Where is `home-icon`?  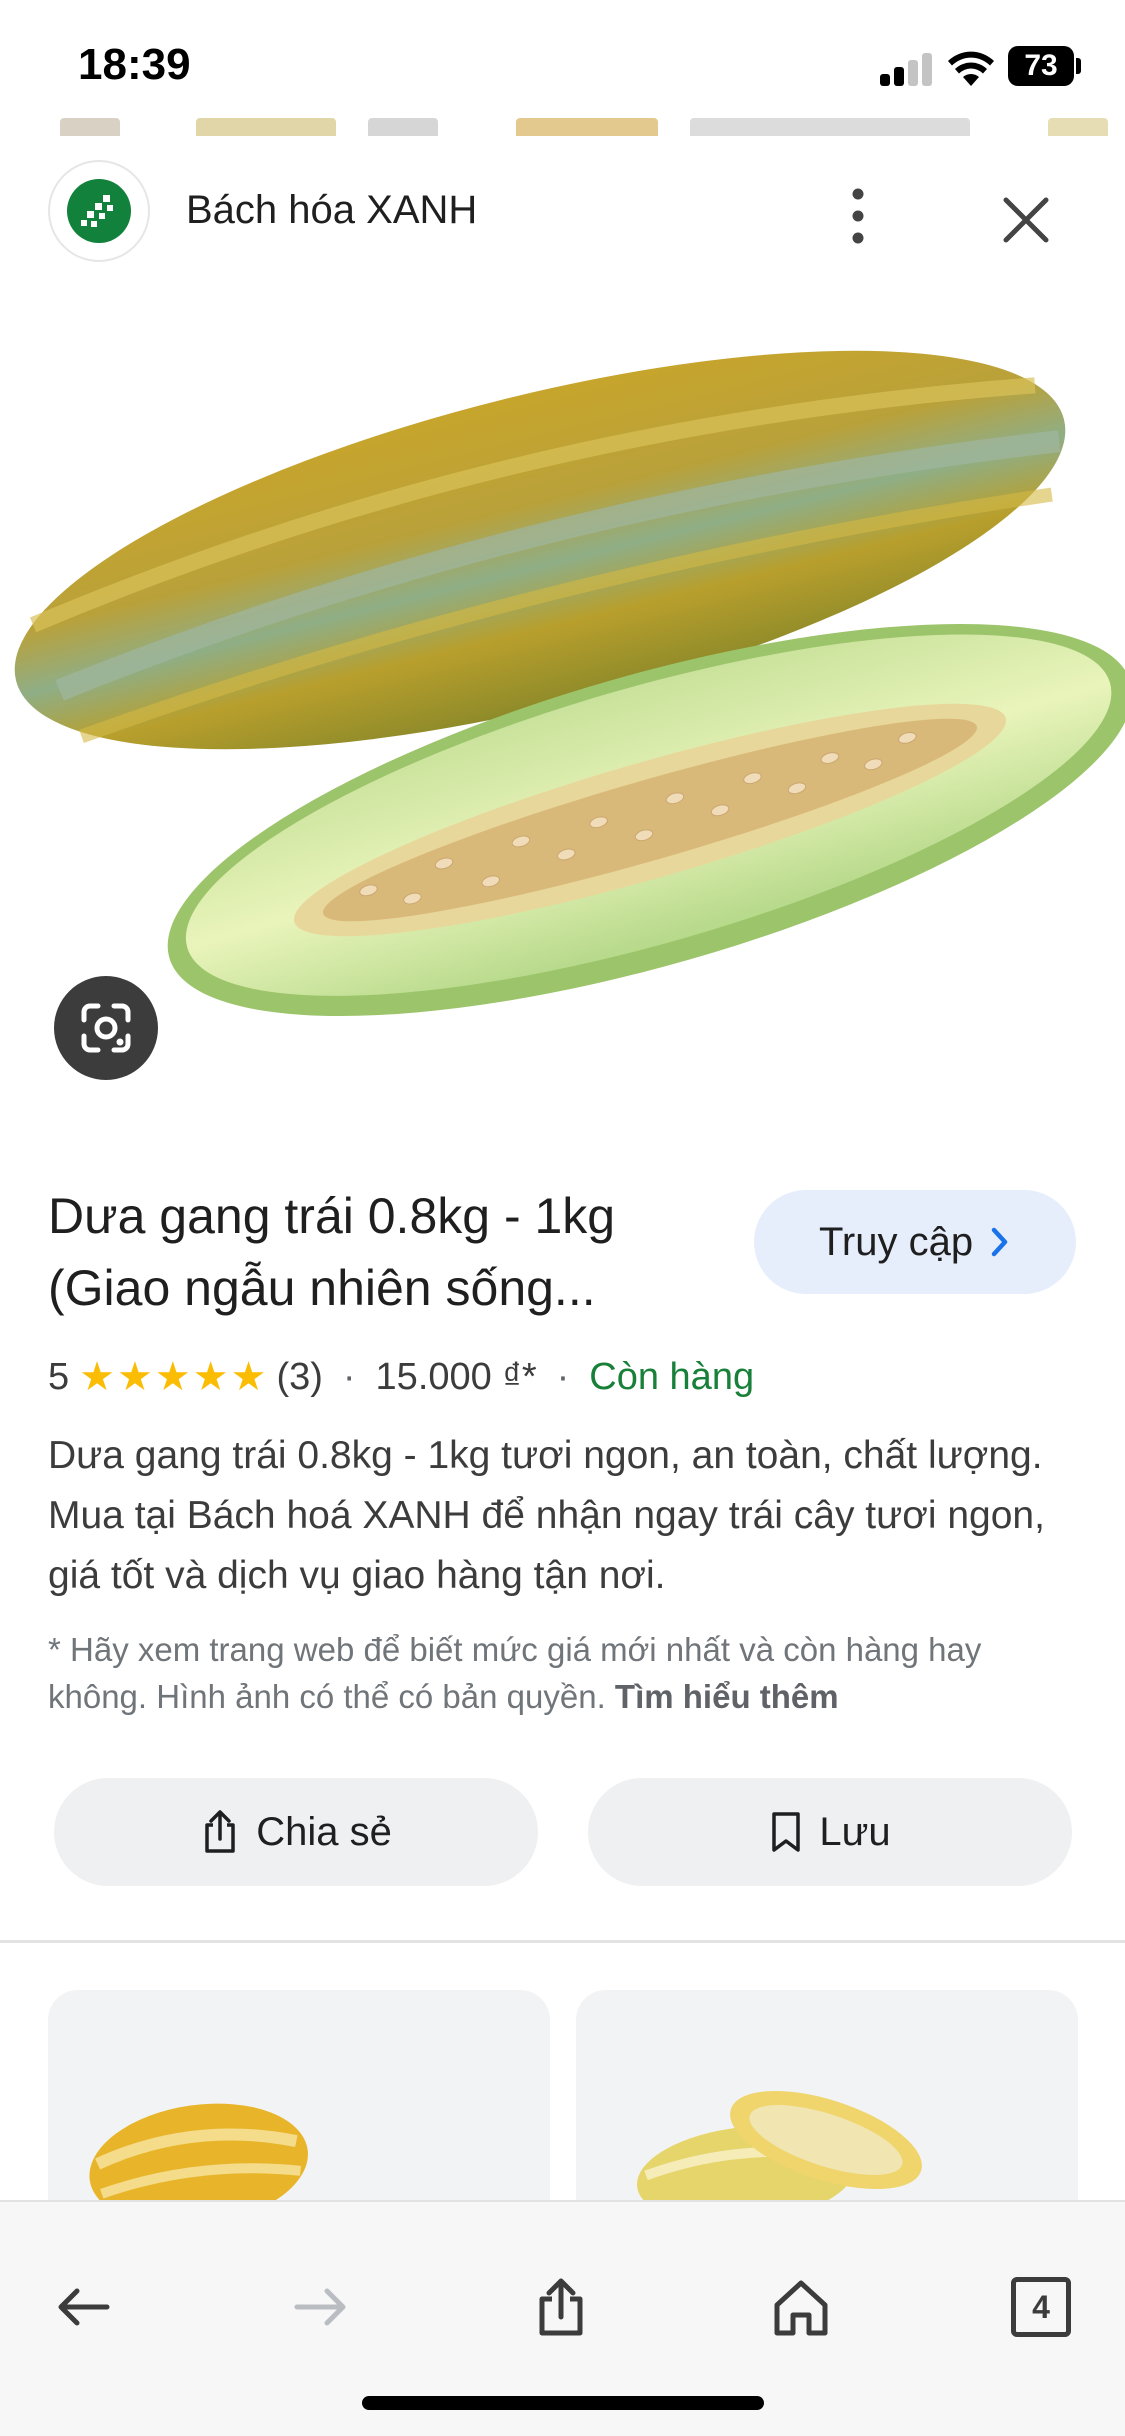 home-icon is located at coordinates (801, 2308).